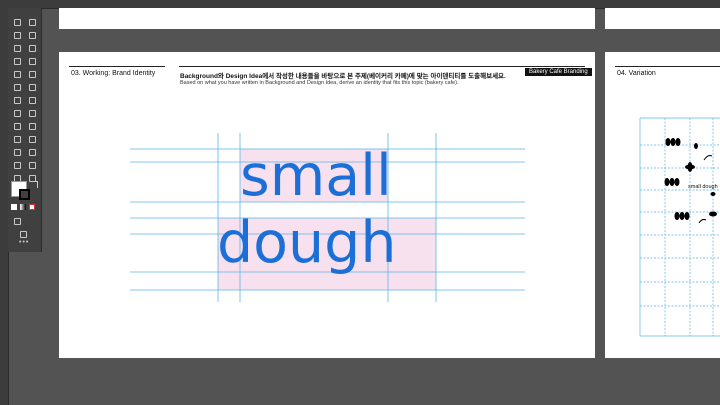  I want to click on perspective-grid-tool-icon, so click(32, 126).